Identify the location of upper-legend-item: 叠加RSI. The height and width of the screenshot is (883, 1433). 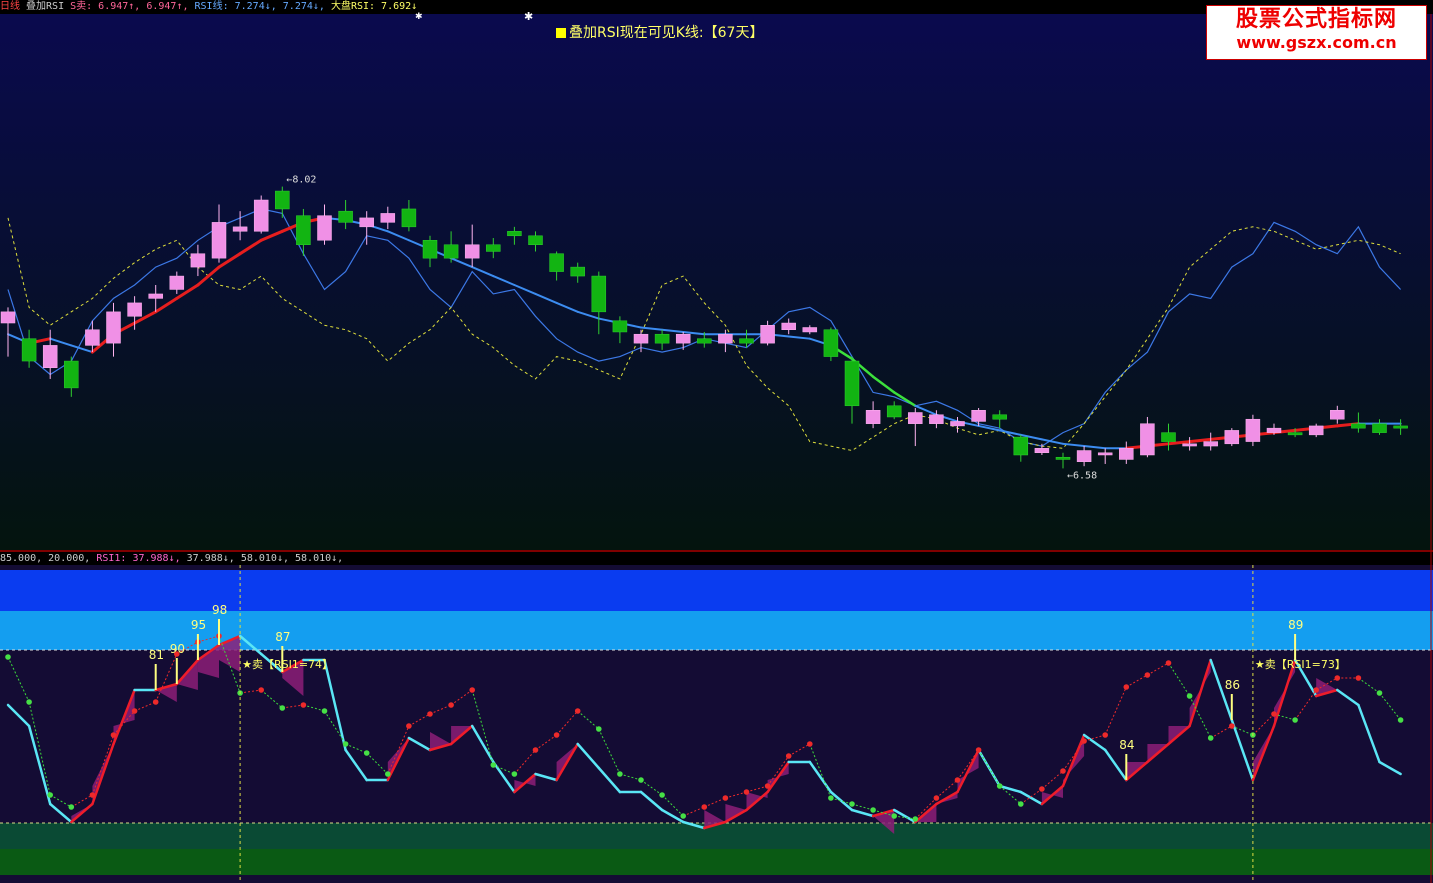
(48, 6).